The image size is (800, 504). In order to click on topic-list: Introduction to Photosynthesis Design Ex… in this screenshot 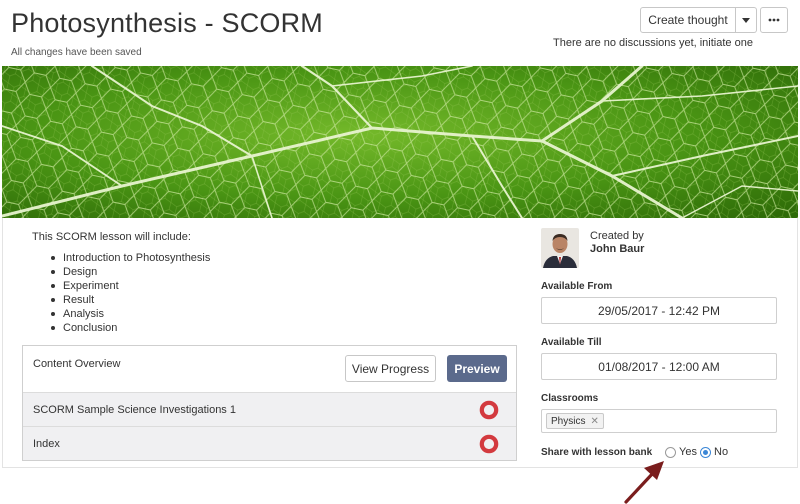, I will do `click(130, 293)`.